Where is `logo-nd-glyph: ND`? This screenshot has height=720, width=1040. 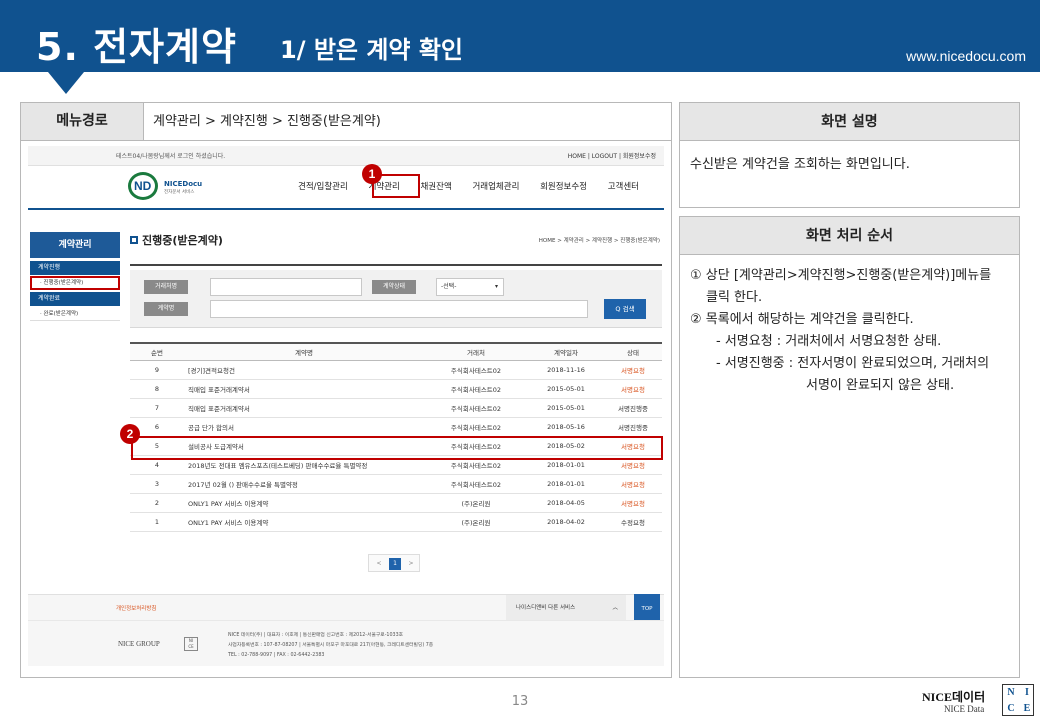 logo-nd-glyph: ND is located at coordinates (143, 186).